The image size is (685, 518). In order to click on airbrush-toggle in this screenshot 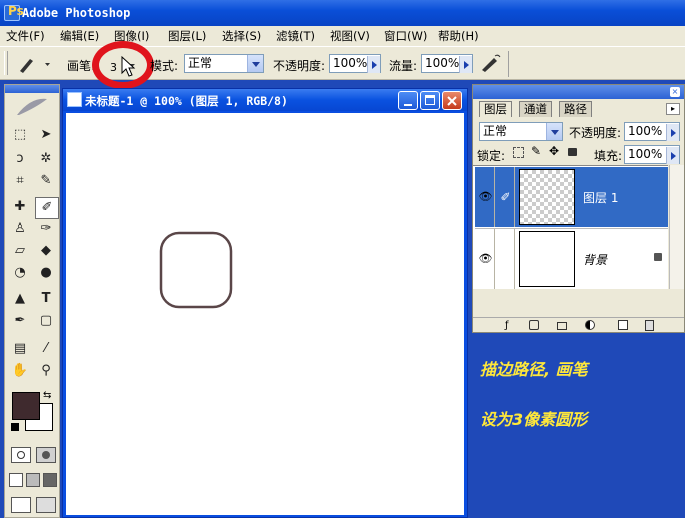, I will do `click(490, 63)`.